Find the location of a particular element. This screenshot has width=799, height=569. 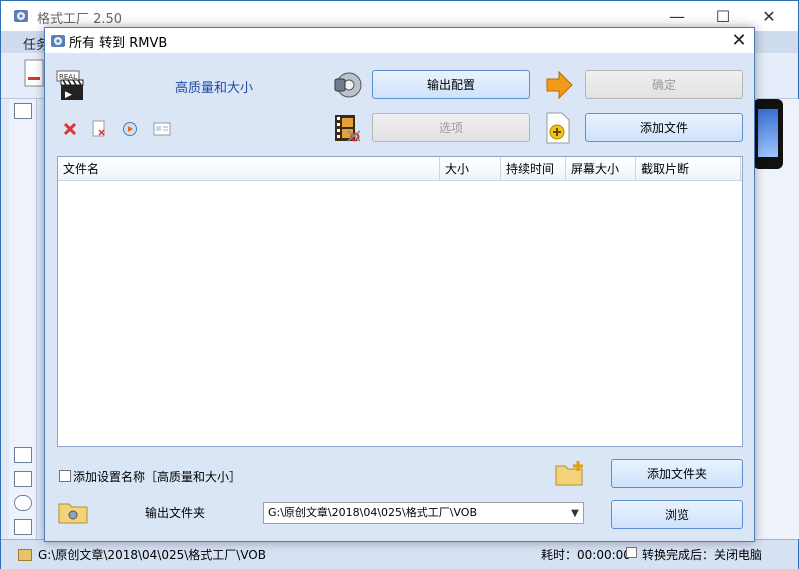

column-header-filename: 文件名 is located at coordinates (249, 169).